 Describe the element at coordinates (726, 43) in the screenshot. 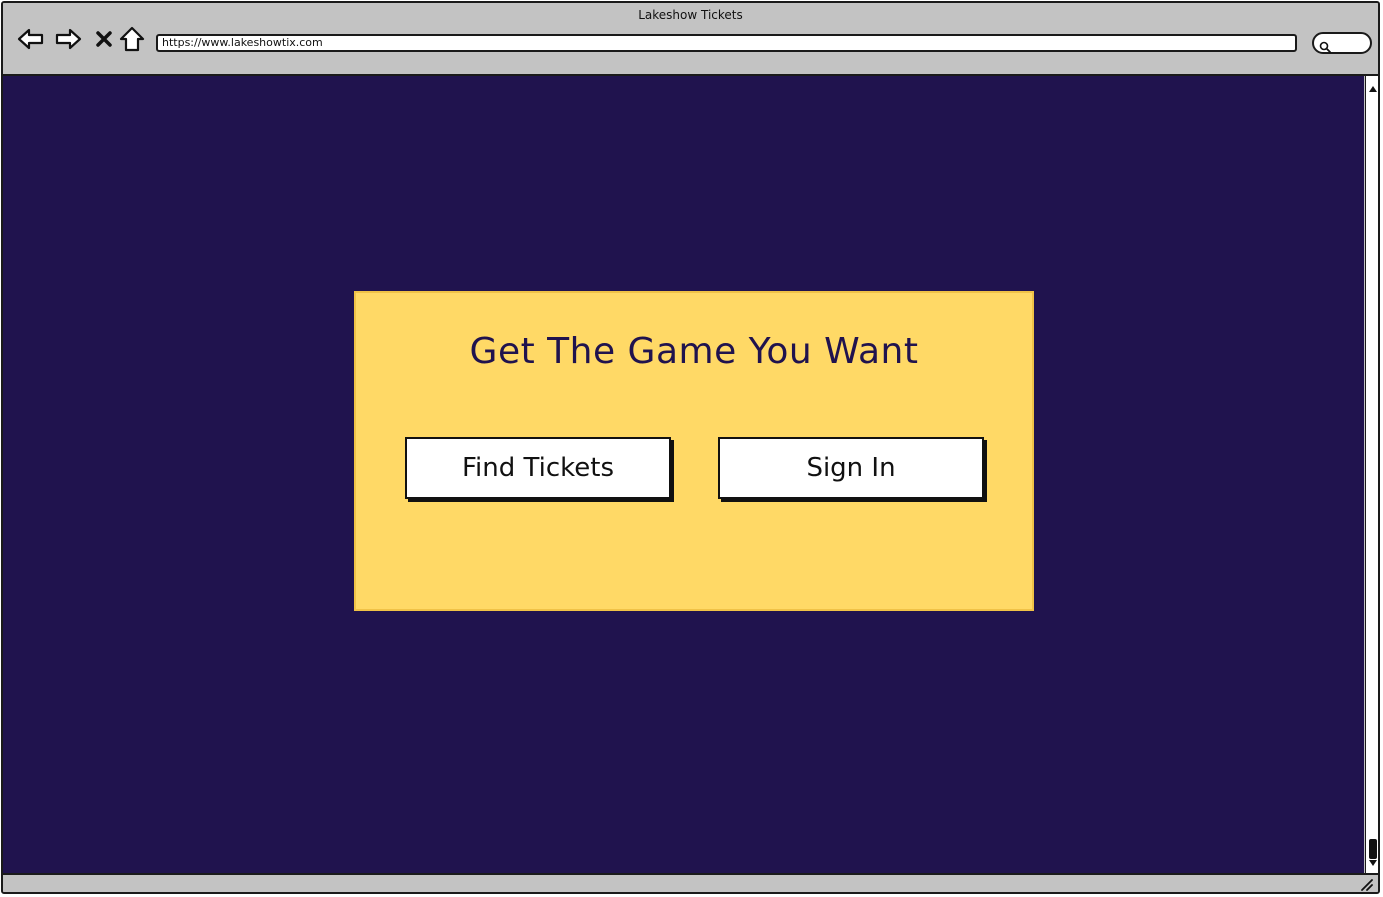

I see `address-bar: https://www.lakeshowtix.com` at that location.